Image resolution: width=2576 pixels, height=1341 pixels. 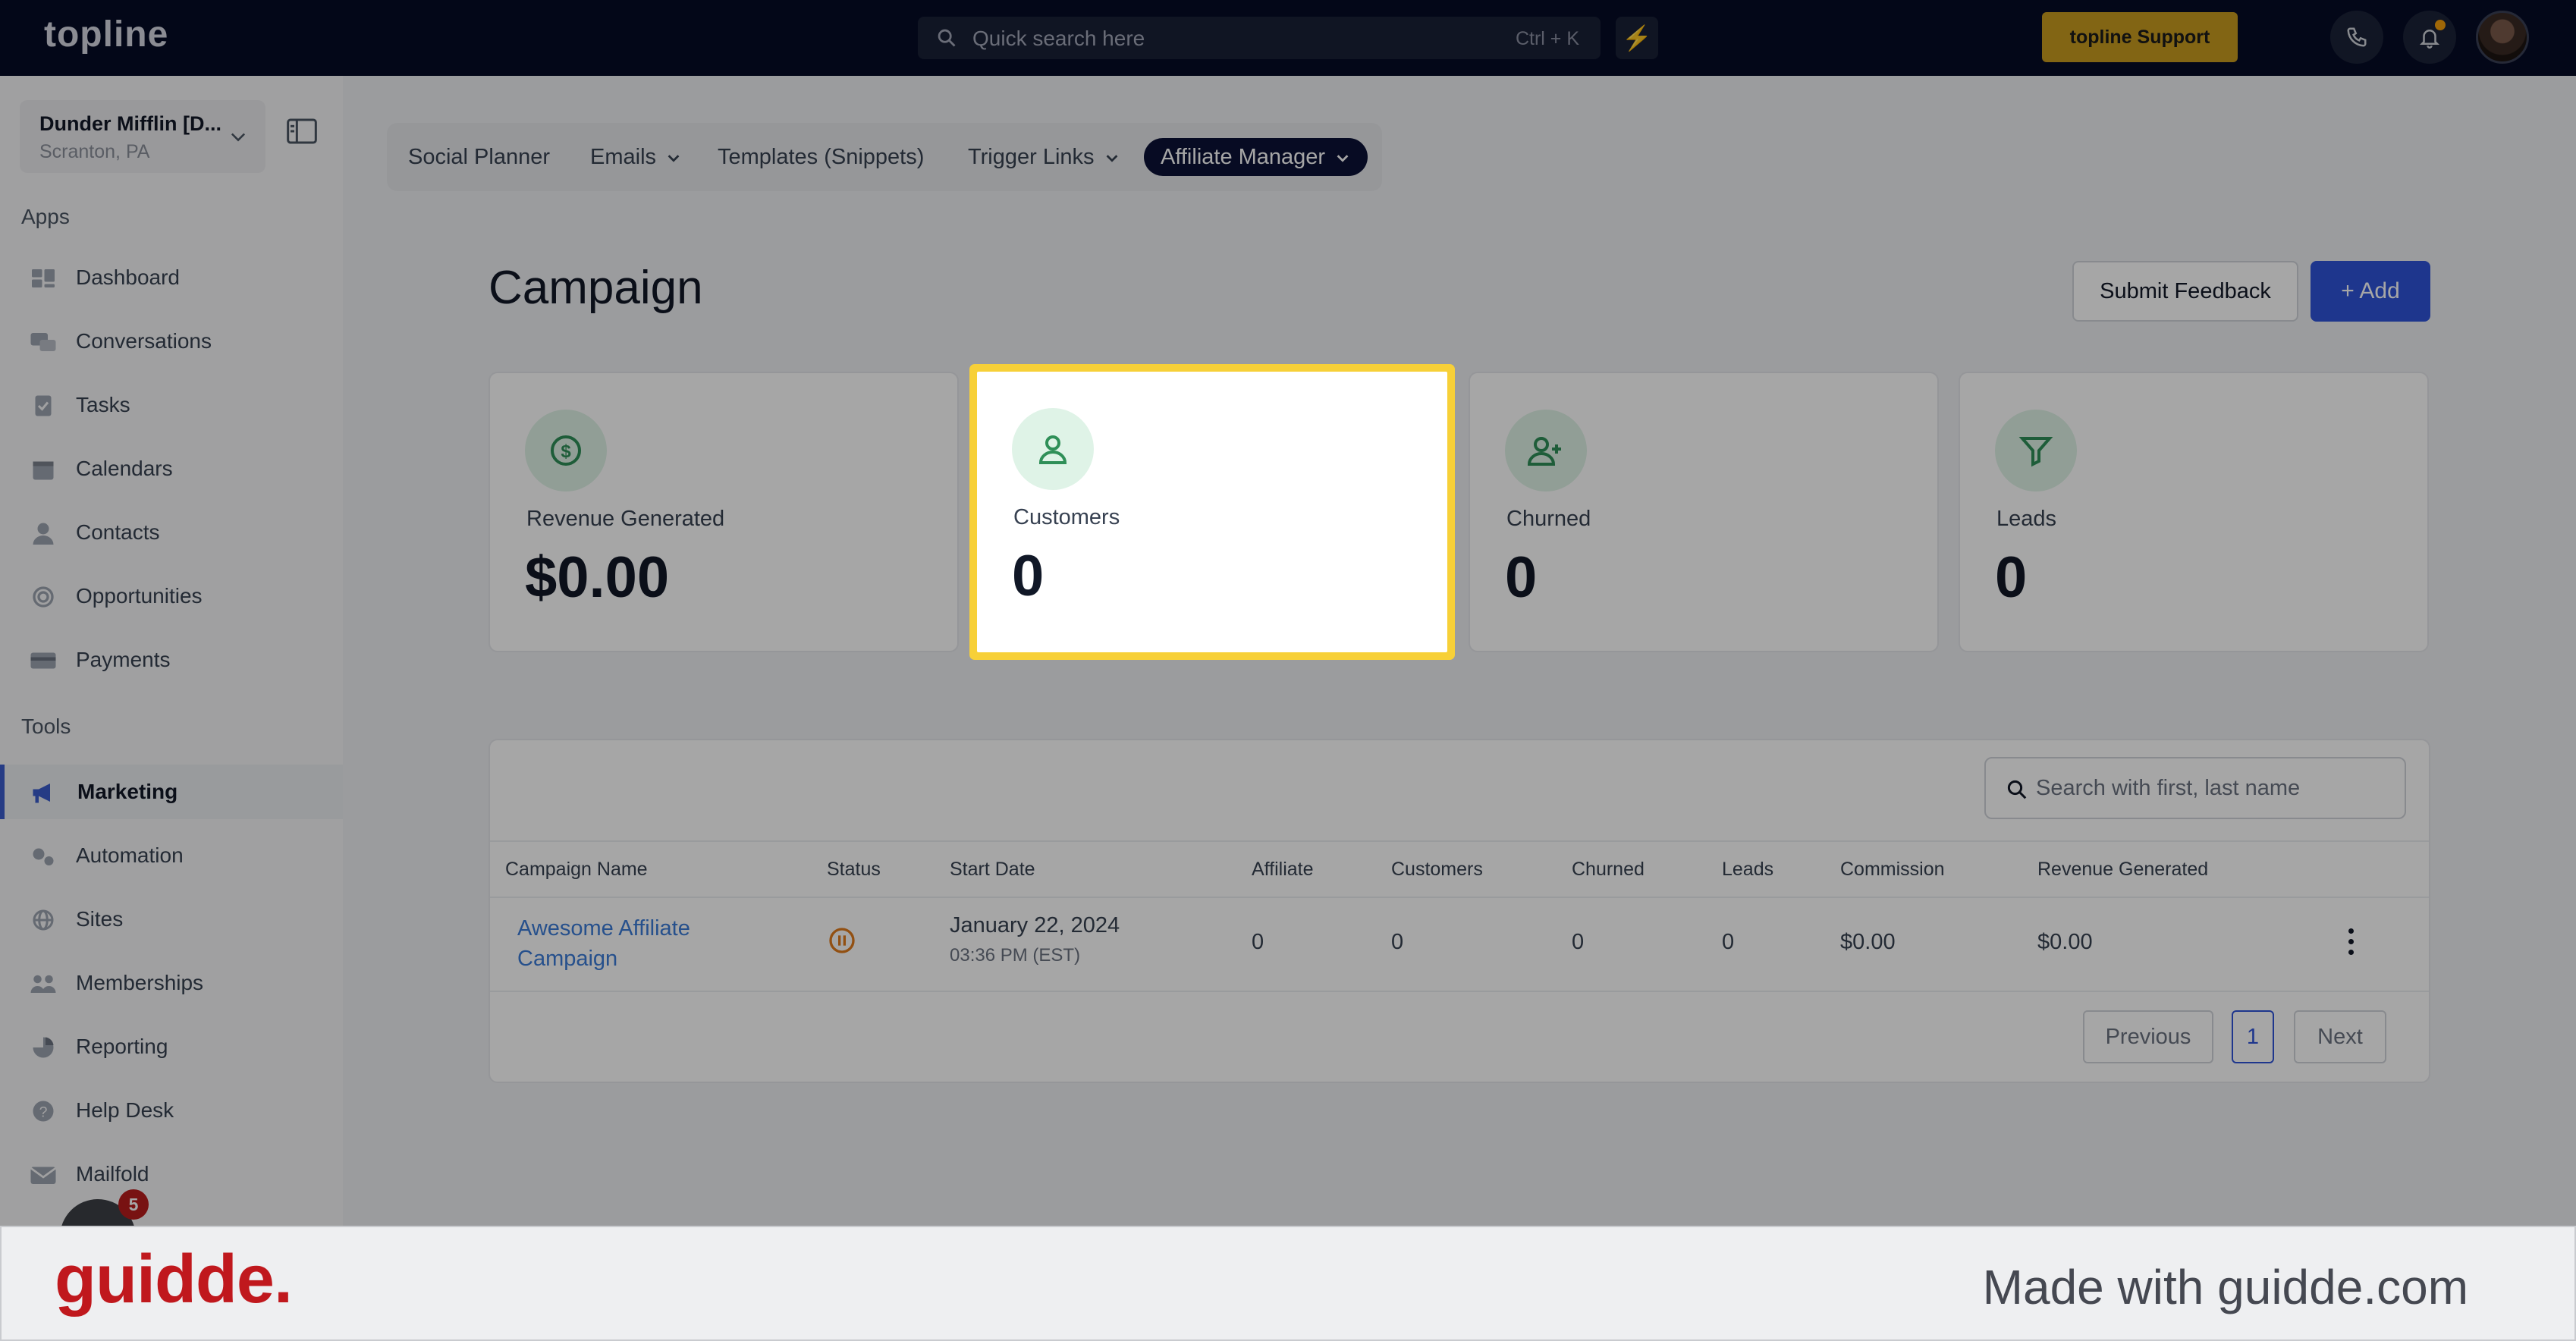 I want to click on sidebar-item-mailfold: Mailfold, so click(x=171, y=1174).